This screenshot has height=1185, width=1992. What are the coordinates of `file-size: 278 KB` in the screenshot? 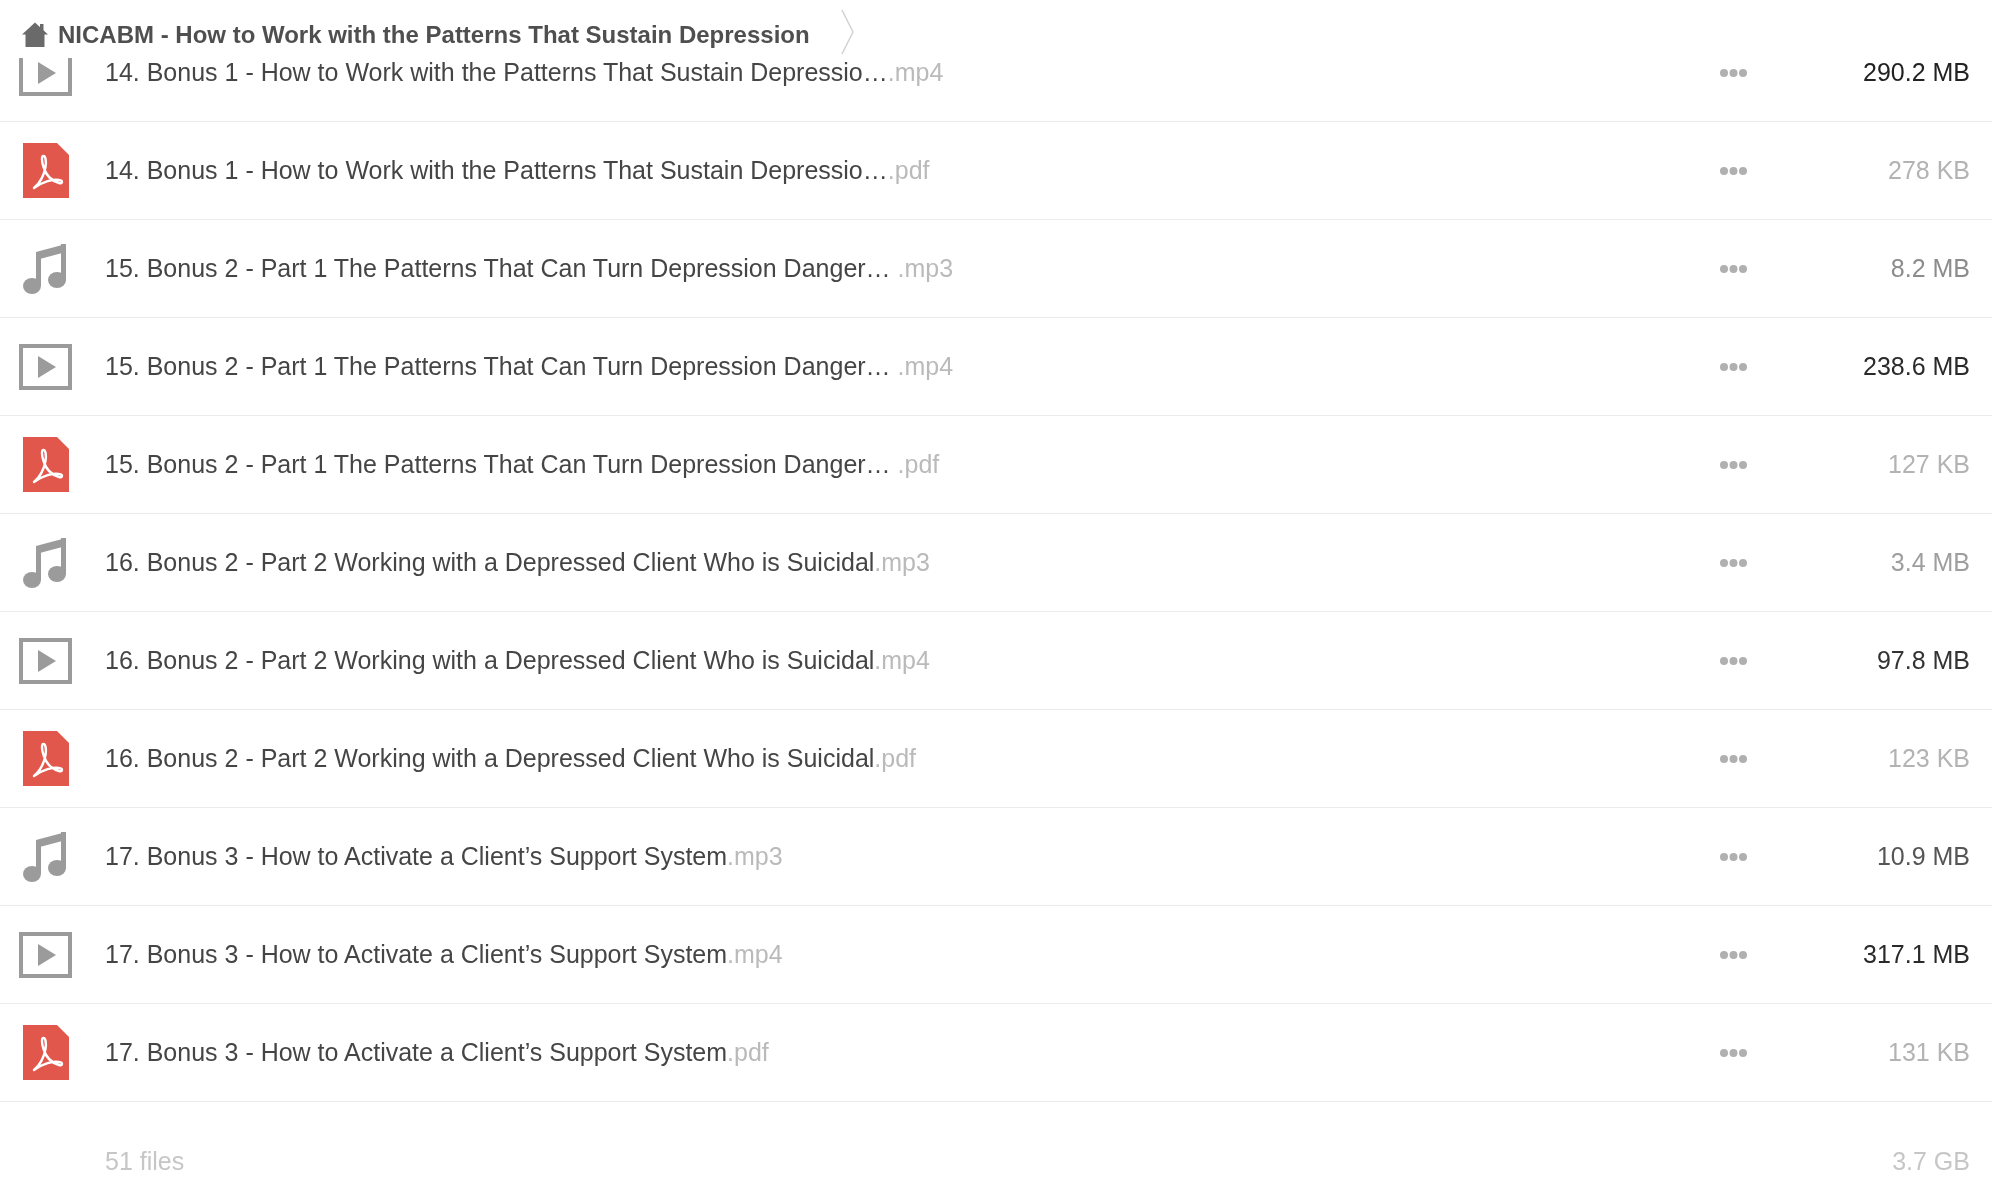 It's located at (1929, 170).